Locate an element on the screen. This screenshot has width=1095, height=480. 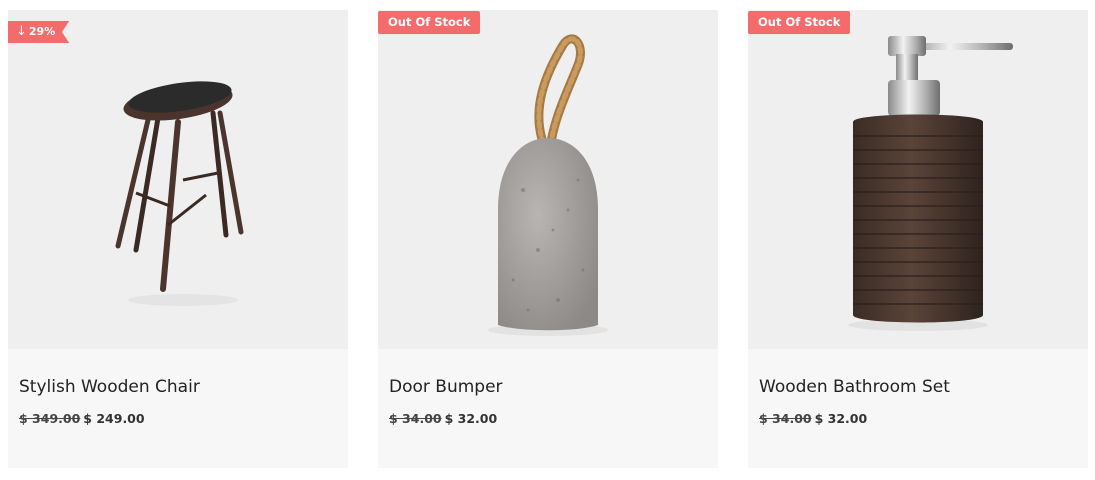
product-title: Stylish Wooden Chair is located at coordinates (109, 387).